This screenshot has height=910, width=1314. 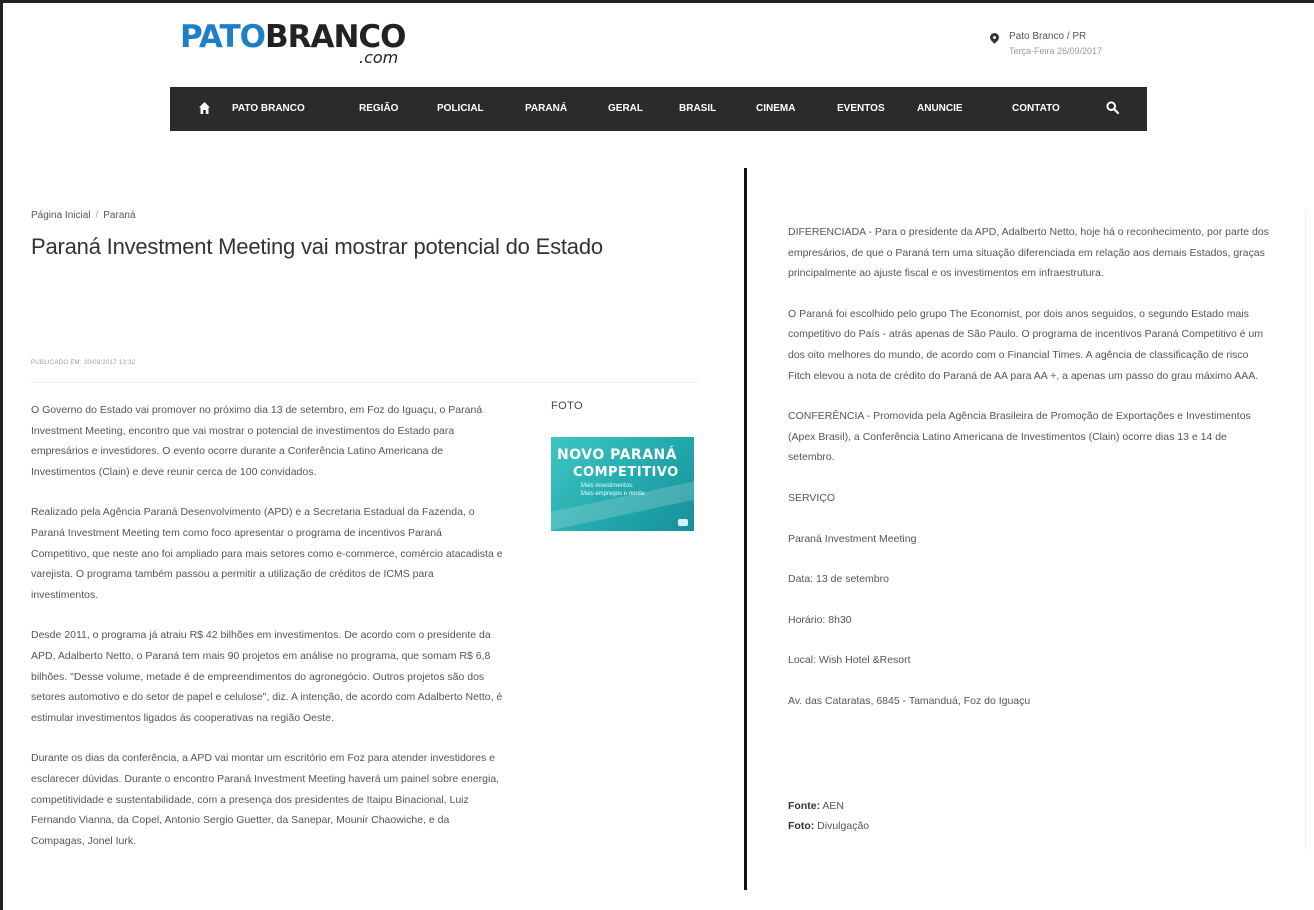 What do you see at coordinates (804, 806) in the screenshot?
I see `source-label: Fonte:` at bounding box center [804, 806].